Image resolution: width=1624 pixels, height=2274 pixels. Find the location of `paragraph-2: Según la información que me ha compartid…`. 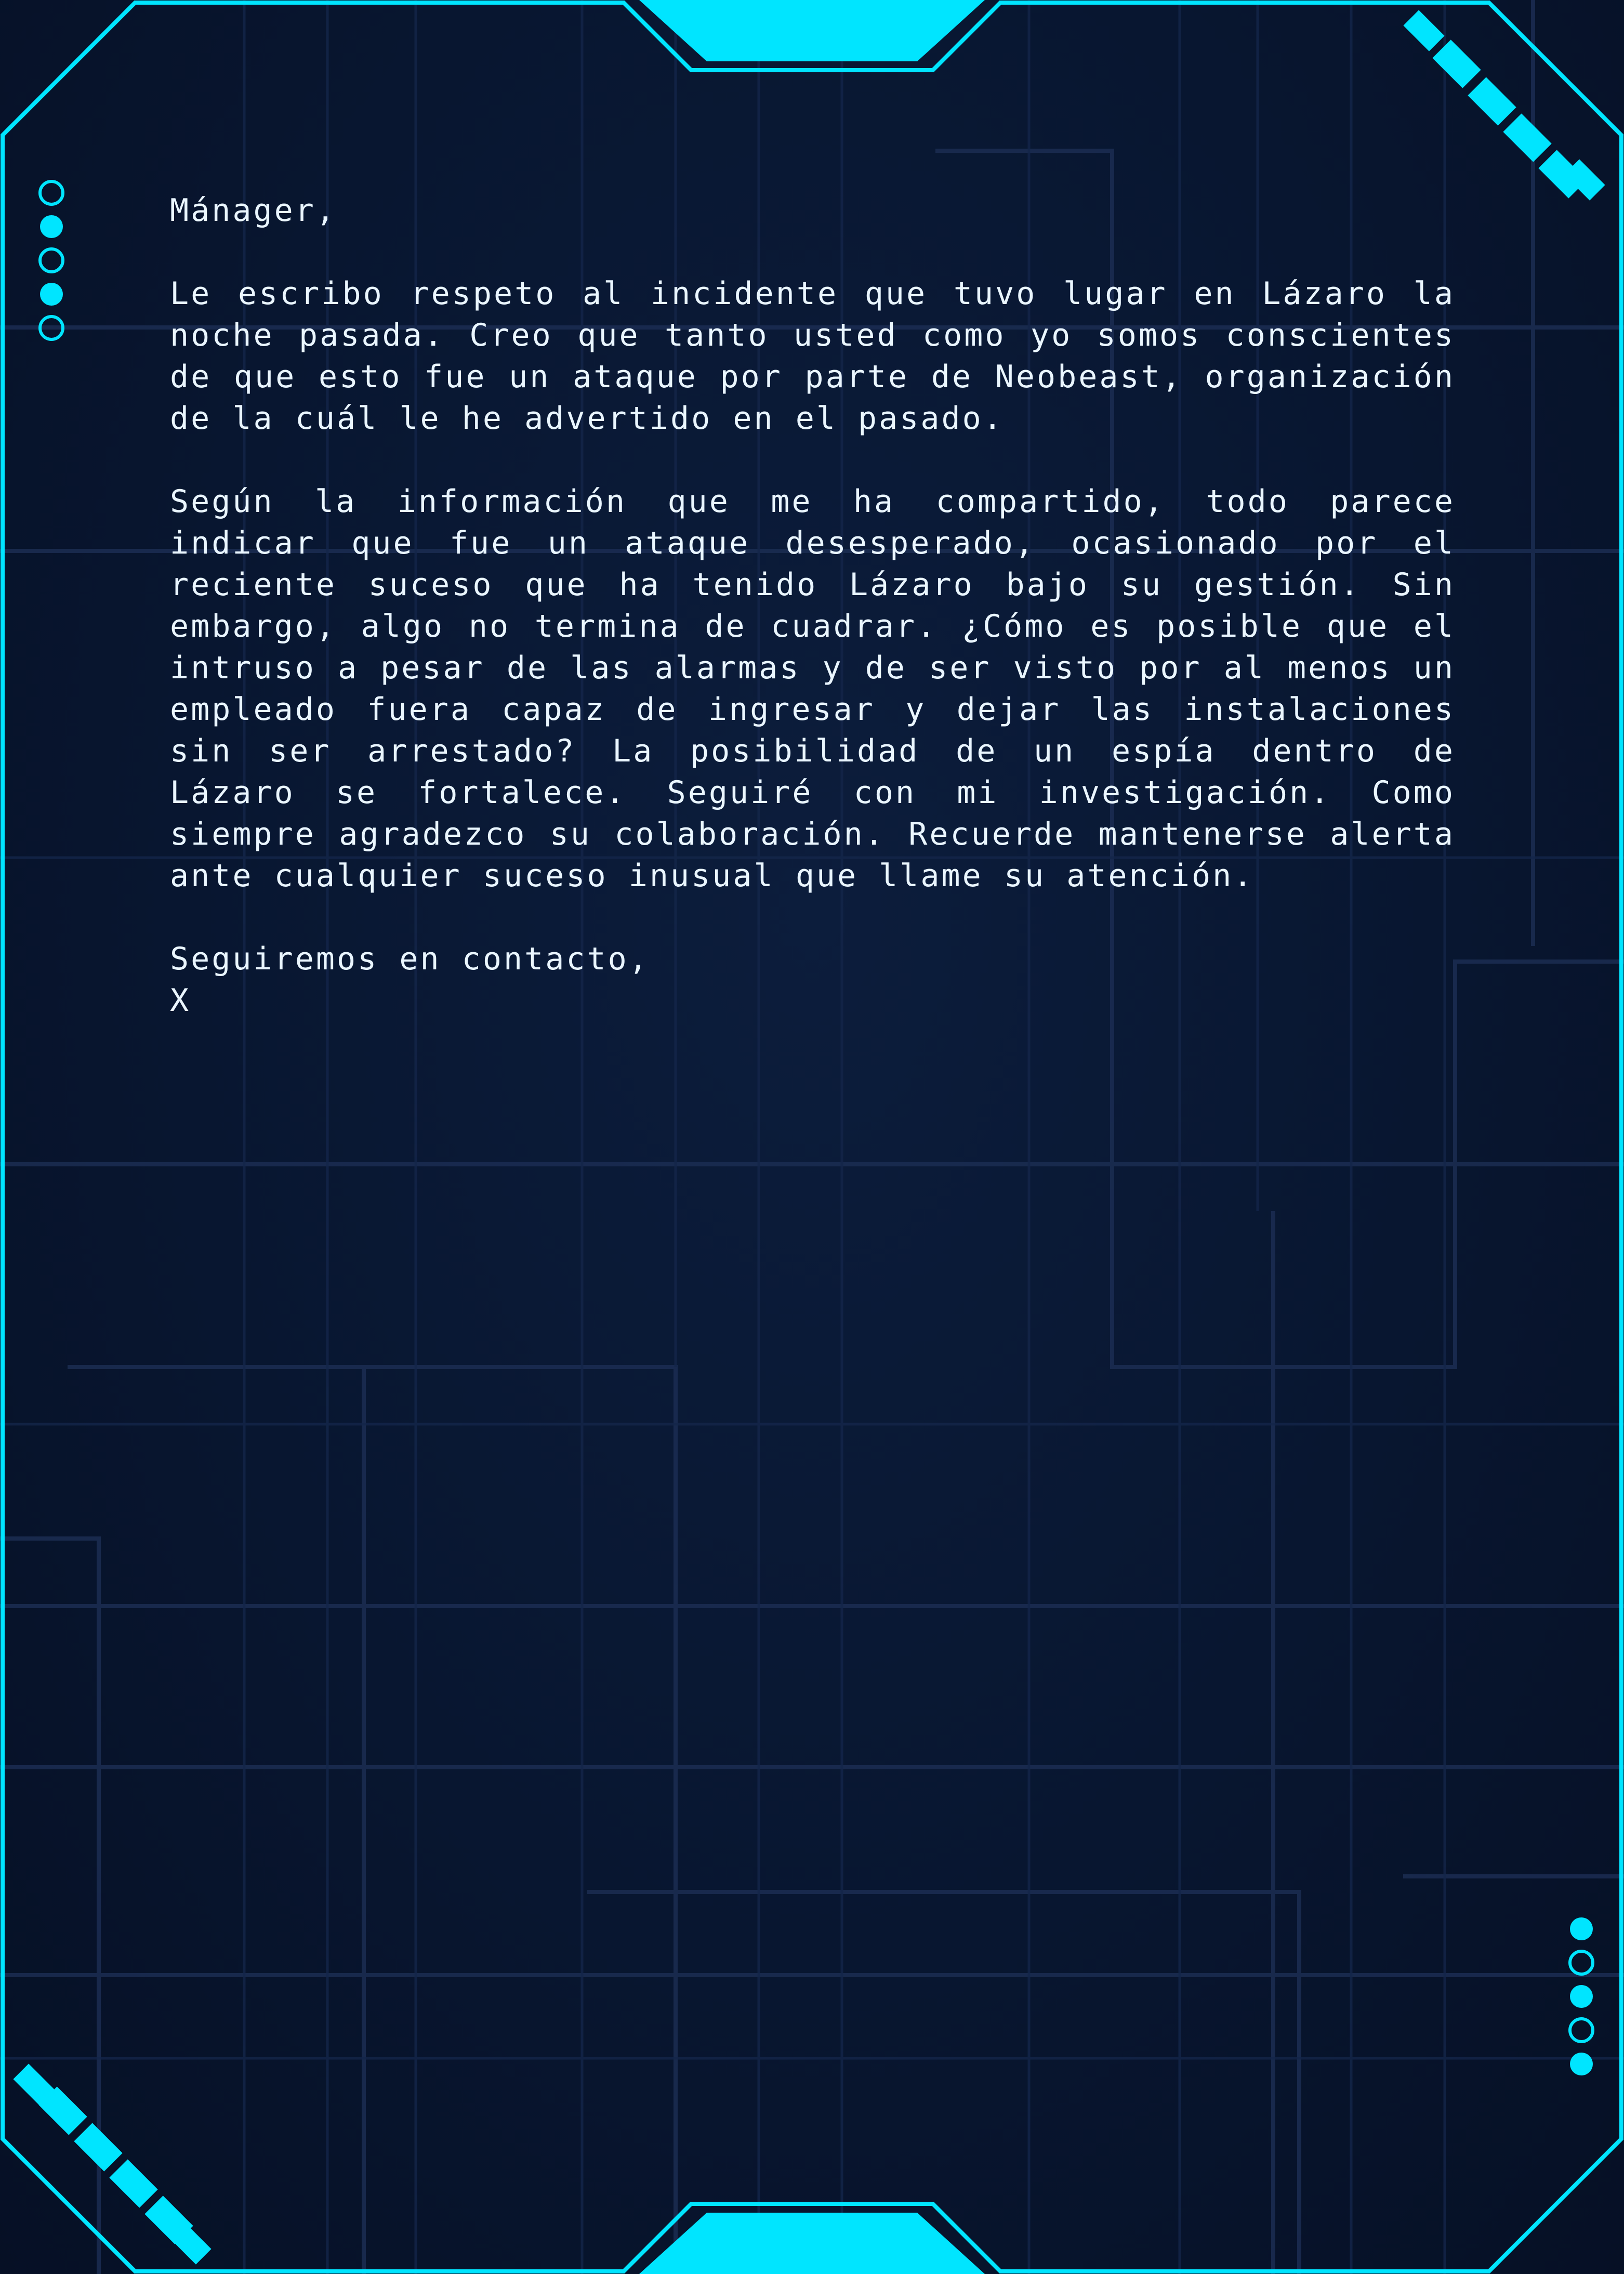

paragraph-2: Según la información que me ha compartid… is located at coordinates (812, 688).